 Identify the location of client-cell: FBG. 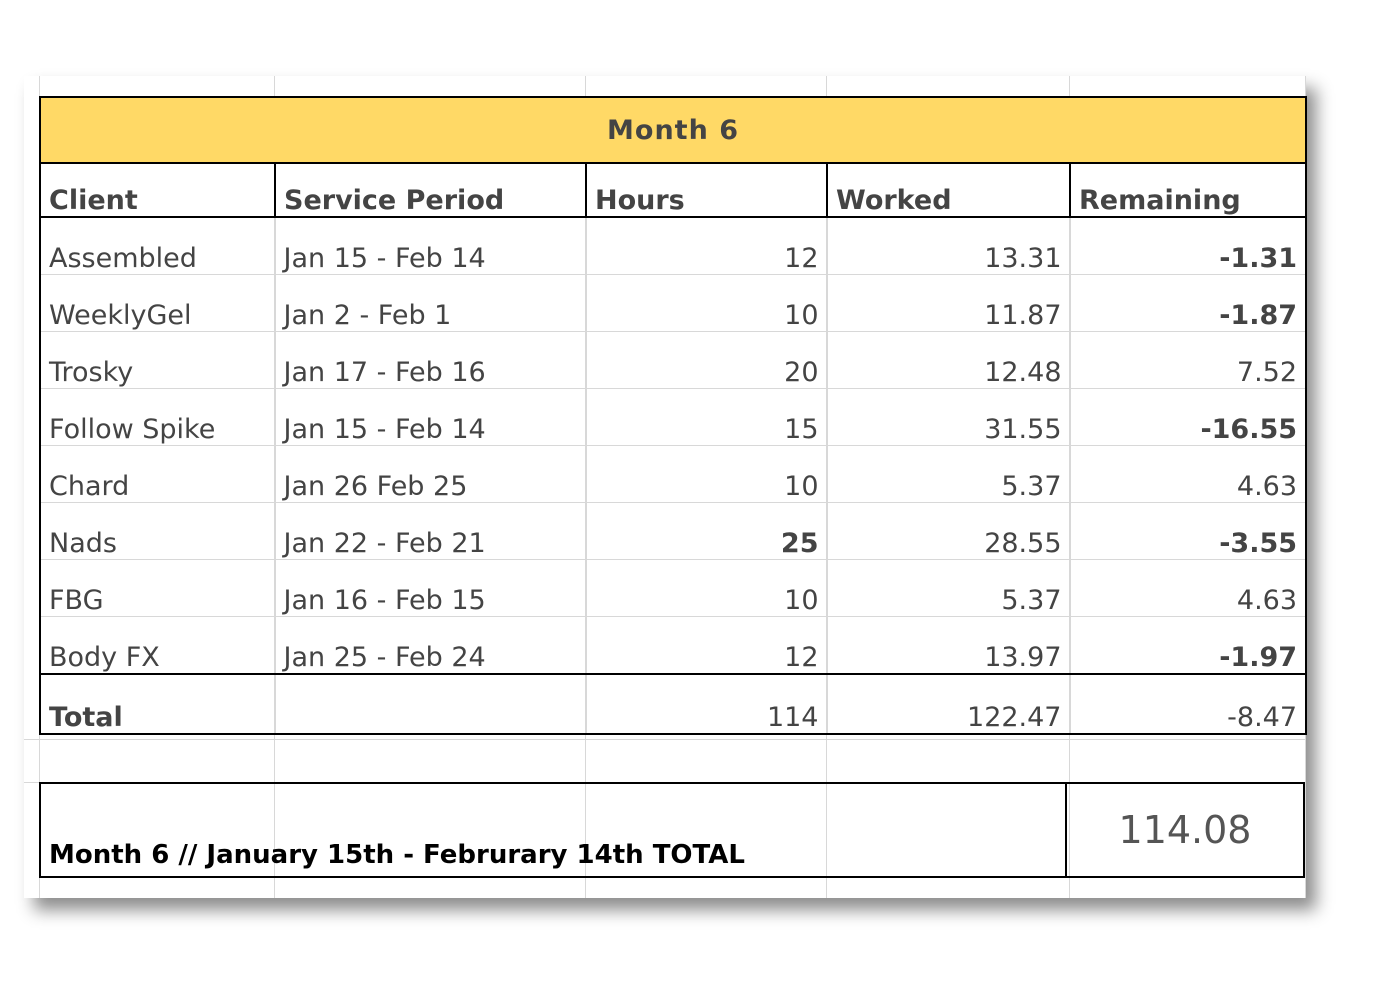
(157, 588).